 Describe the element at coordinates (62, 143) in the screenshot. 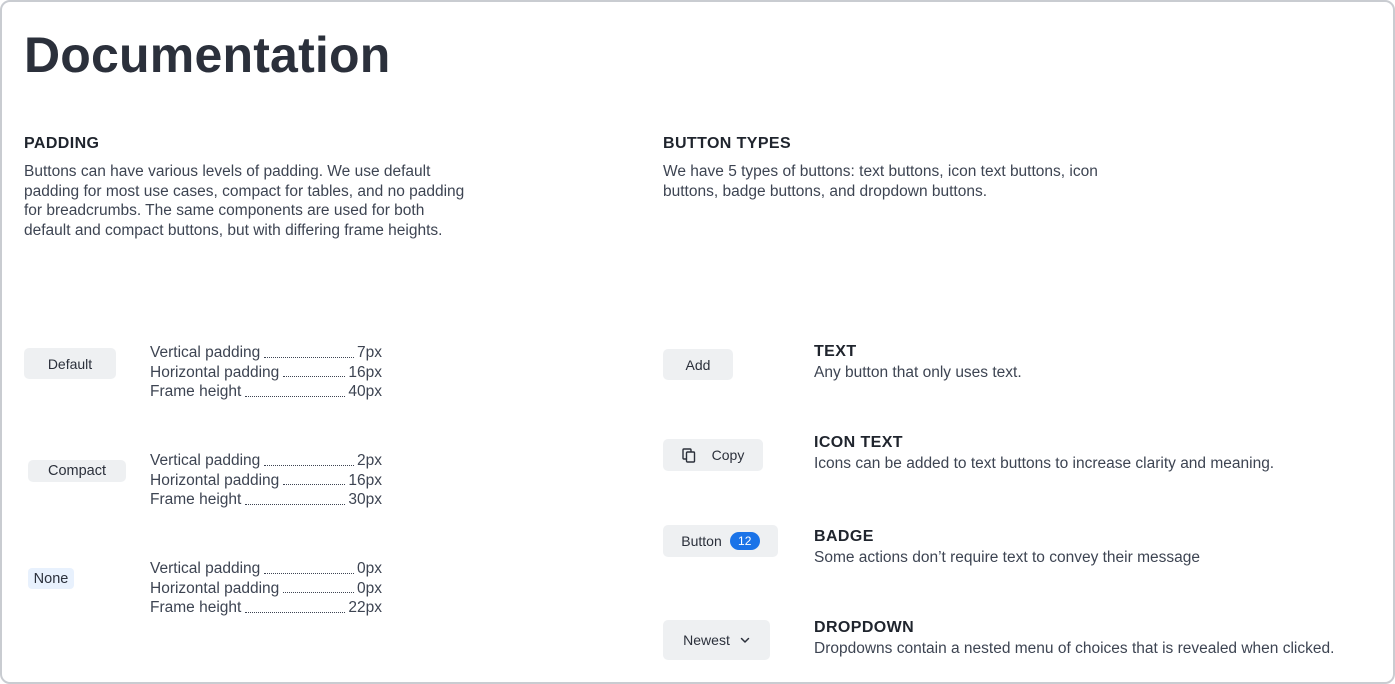

I see `padding-heading: PADDING` at that location.